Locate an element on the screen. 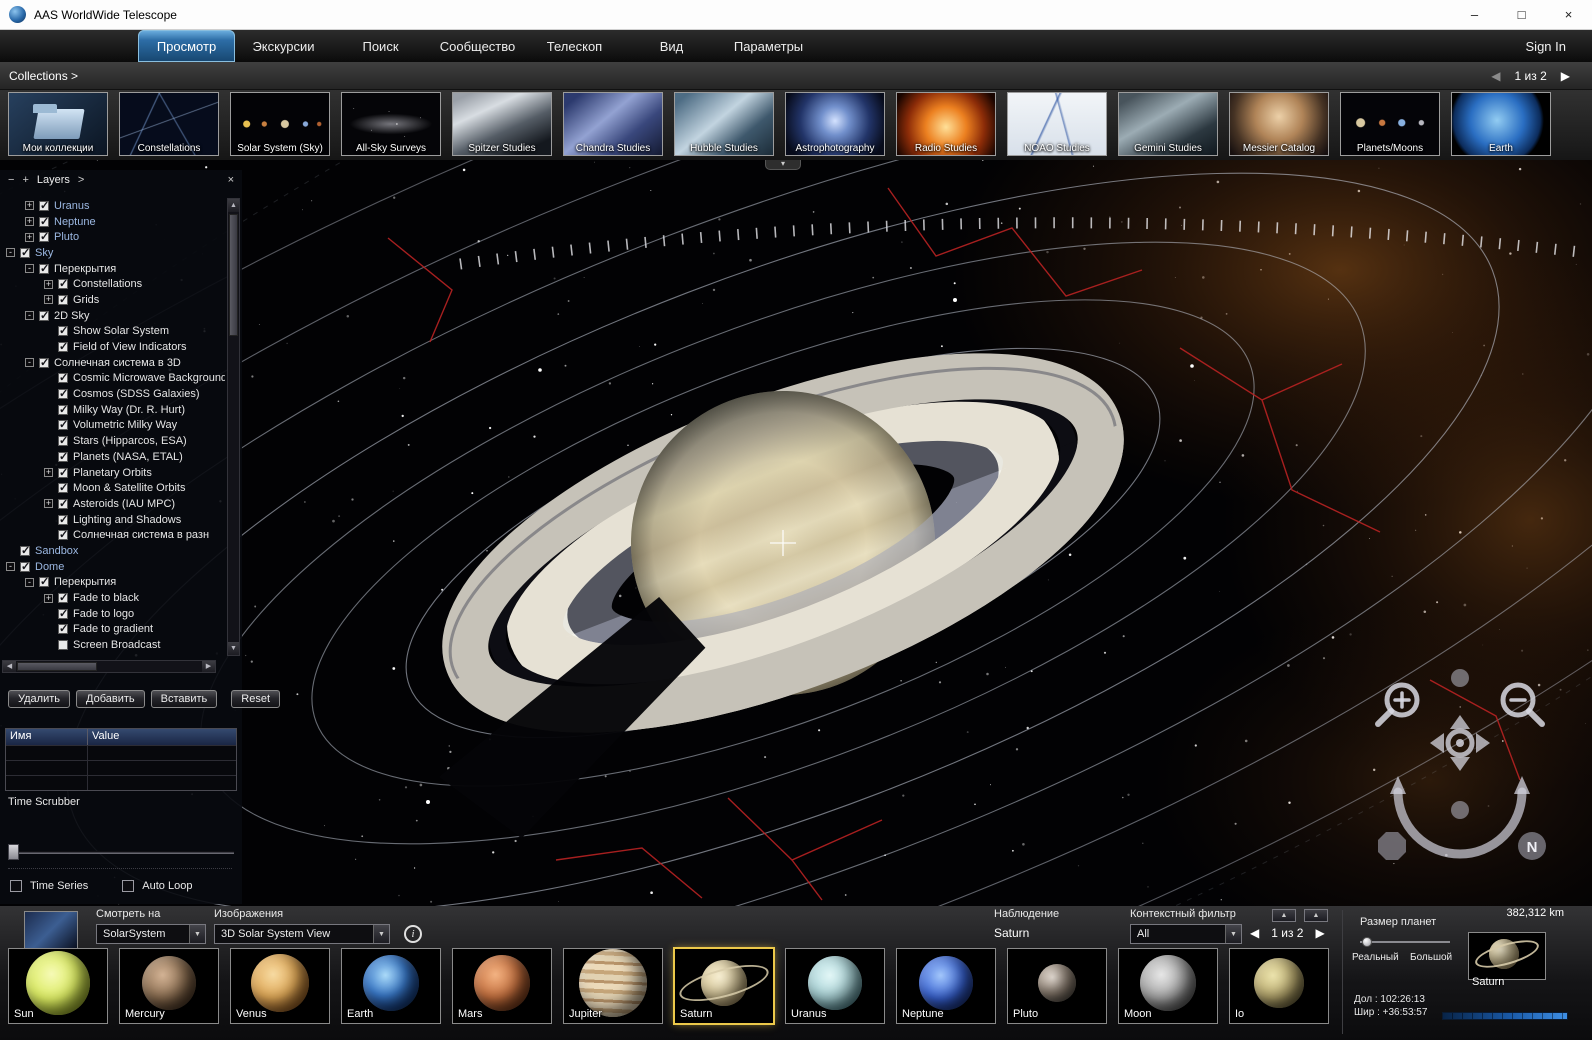 This screenshot has height=1040, width=1592. marker-dot-top is located at coordinates (1460, 678).